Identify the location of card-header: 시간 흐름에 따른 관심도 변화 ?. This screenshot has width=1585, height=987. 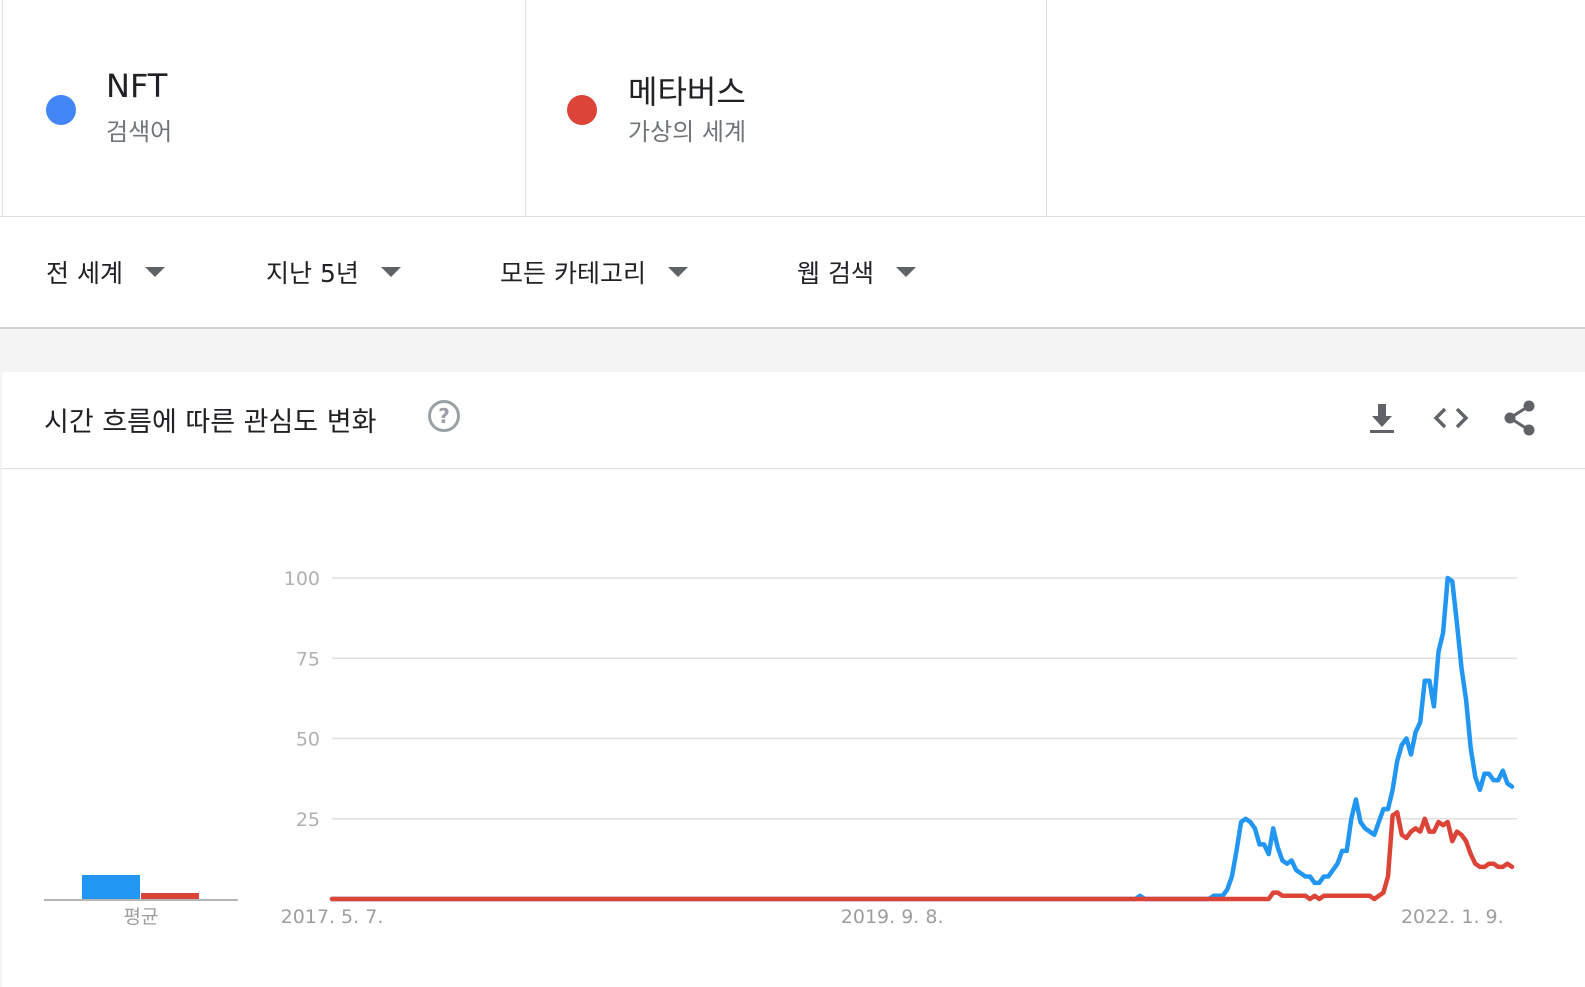
(793, 420).